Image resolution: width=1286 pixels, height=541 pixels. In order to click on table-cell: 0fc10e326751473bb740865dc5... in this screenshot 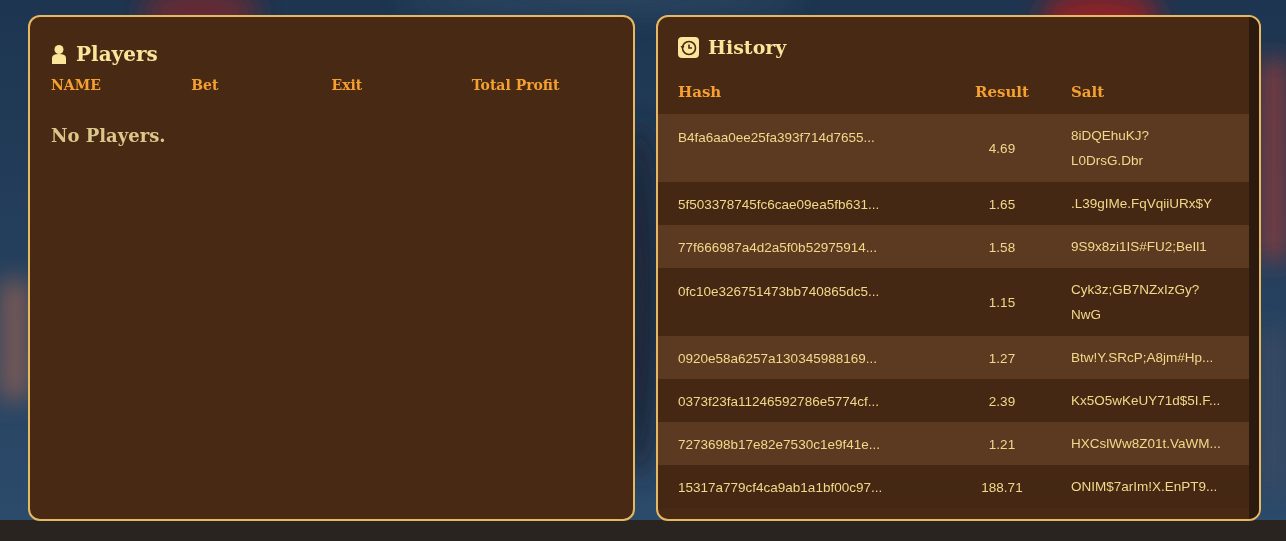, I will do `click(779, 291)`.